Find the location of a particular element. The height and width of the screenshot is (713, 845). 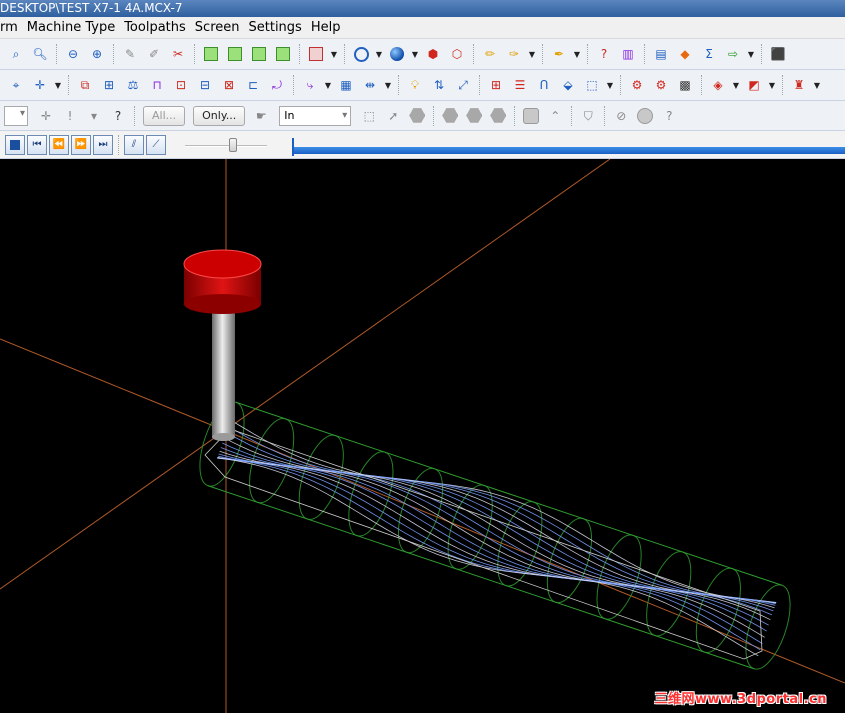

arrow-select-icon: ➚ is located at coordinates (393, 116).